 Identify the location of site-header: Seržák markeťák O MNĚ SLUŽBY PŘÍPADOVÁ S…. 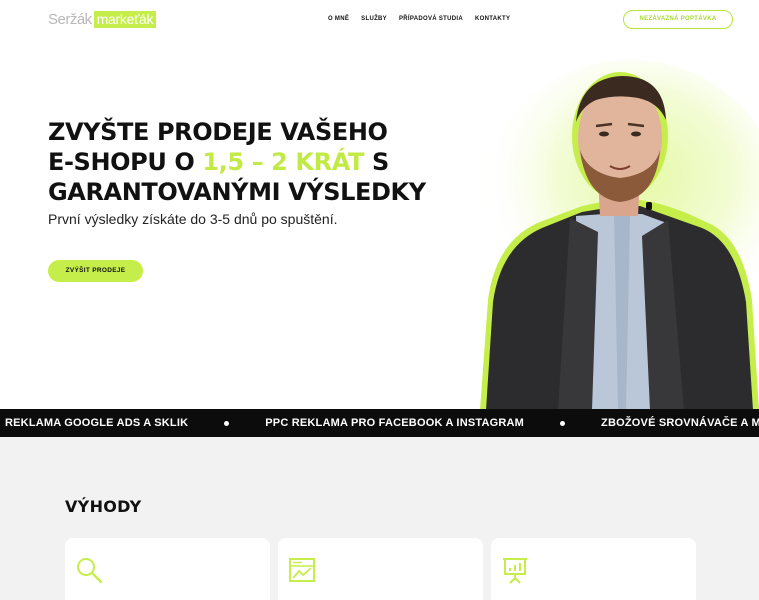
(379, 20).